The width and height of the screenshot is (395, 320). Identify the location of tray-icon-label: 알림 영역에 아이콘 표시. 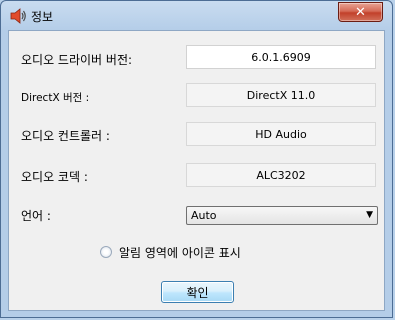
(180, 252).